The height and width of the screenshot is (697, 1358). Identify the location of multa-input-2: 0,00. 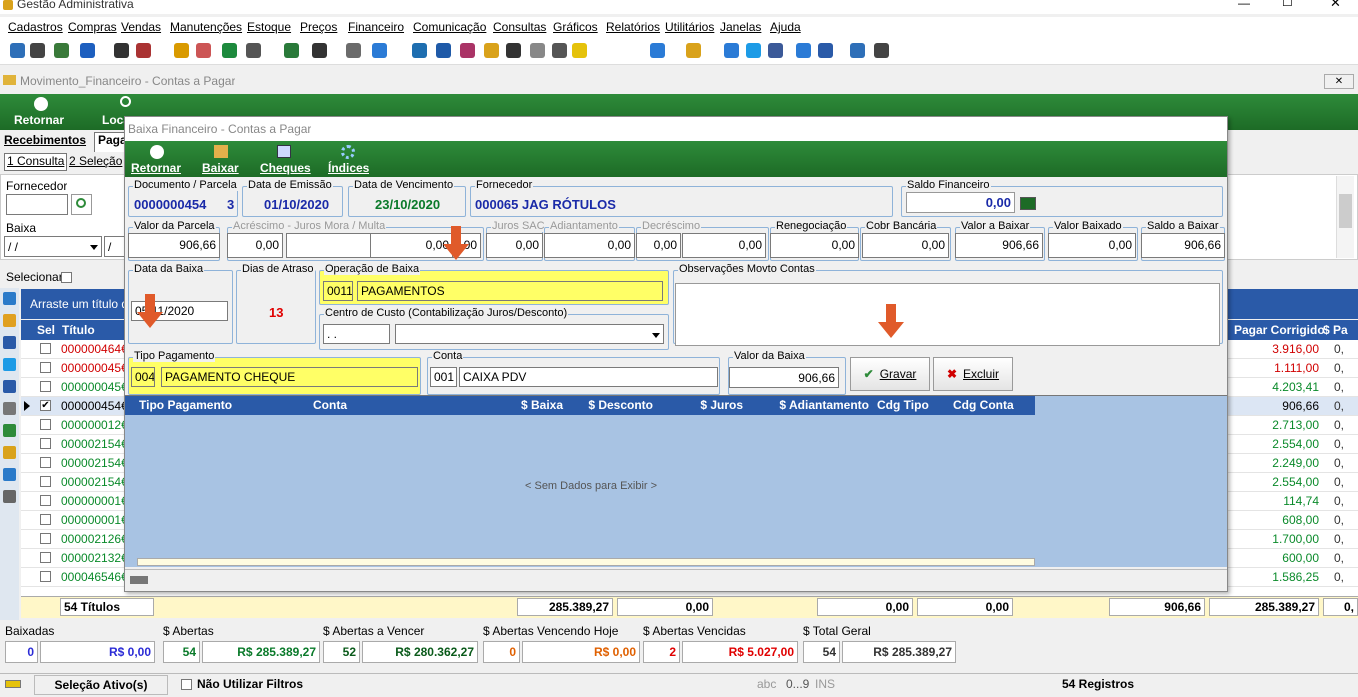
(411, 245).